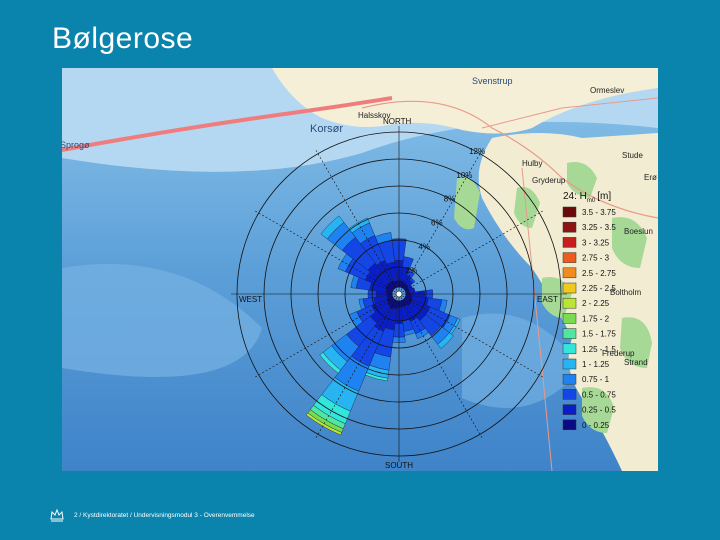  What do you see at coordinates (547, 299) in the screenshot?
I see `direction-label-east: EAST` at bounding box center [547, 299].